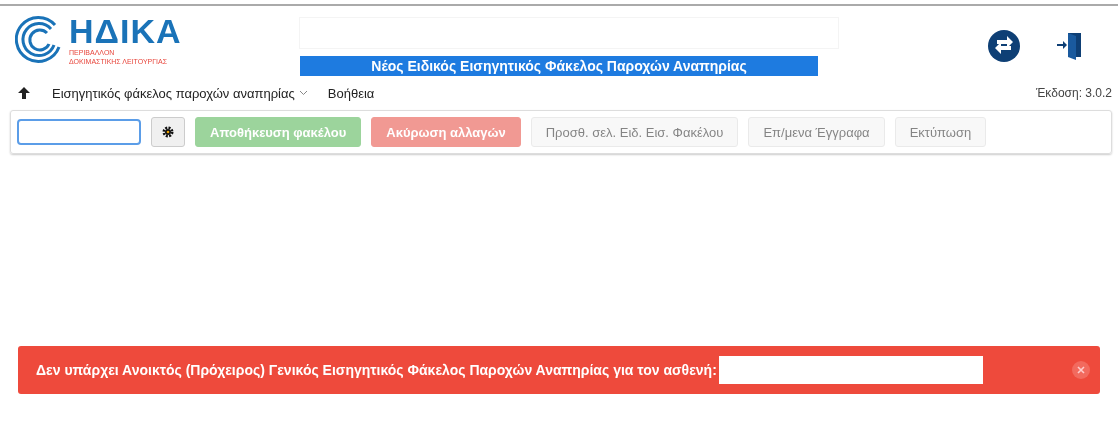 This screenshot has height=421, width=1118. Describe the element at coordinates (1081, 370) in the screenshot. I see `close-button` at that location.